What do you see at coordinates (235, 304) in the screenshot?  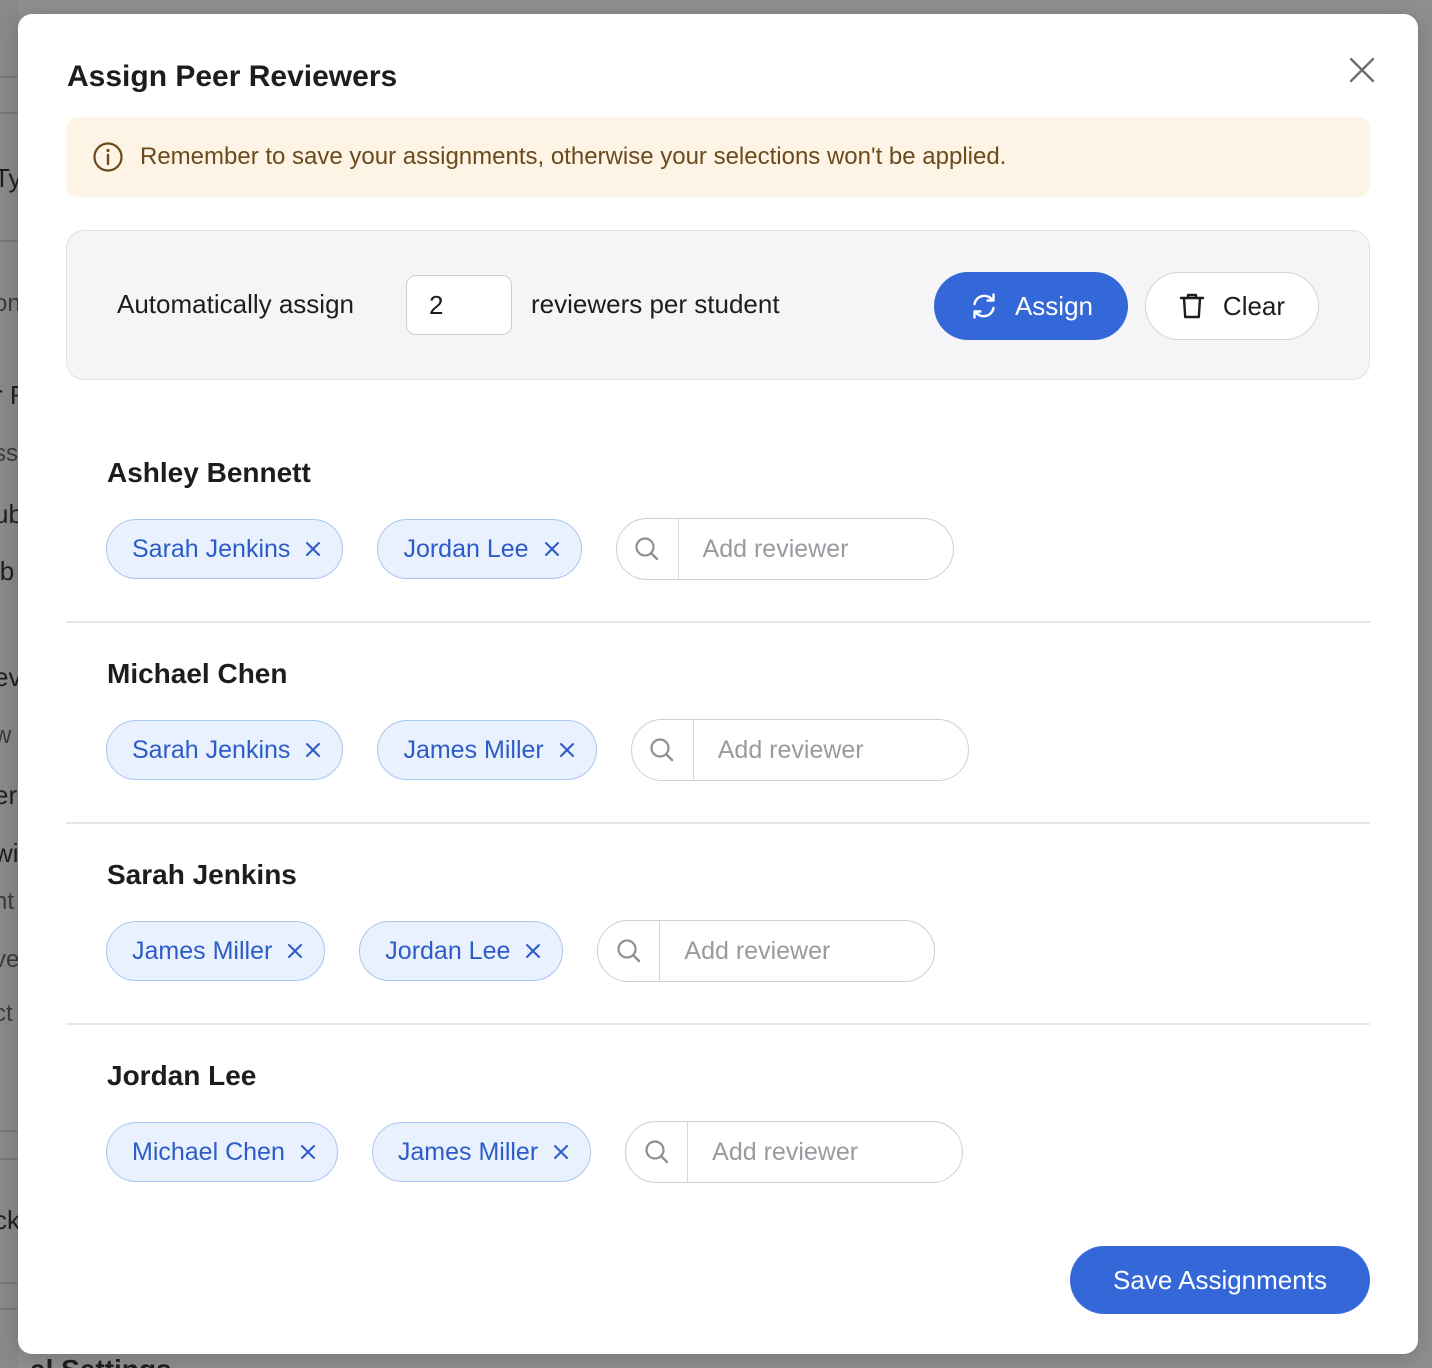 I see `auto-assign-label: Automatically assign` at bounding box center [235, 304].